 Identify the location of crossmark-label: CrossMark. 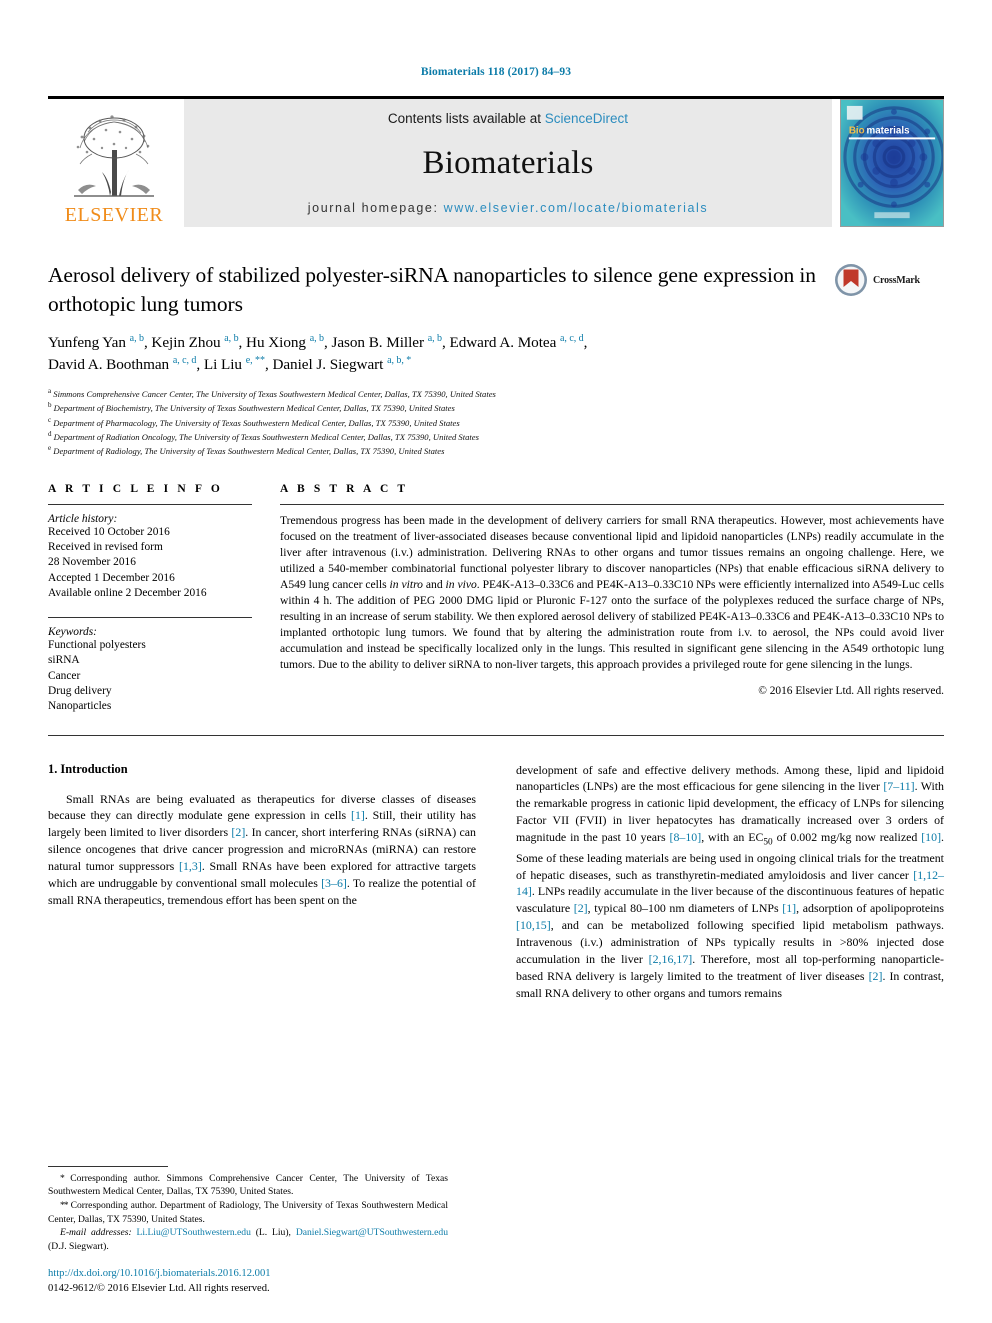
(896, 280).